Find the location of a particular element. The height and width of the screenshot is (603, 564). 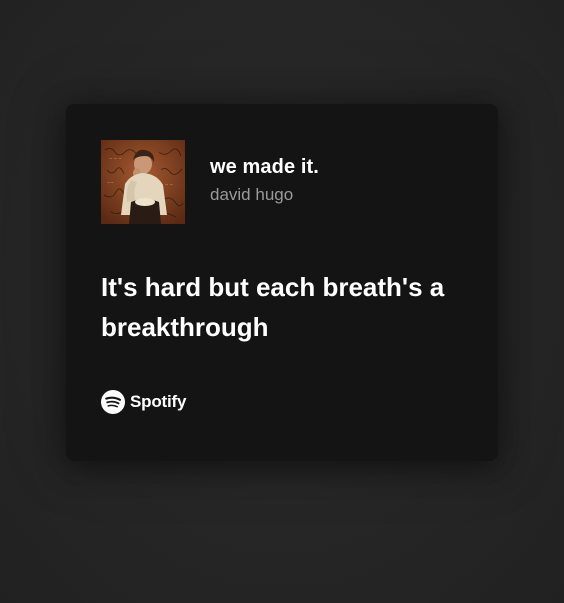

spotify-brand: Spotify is located at coordinates (143, 402).